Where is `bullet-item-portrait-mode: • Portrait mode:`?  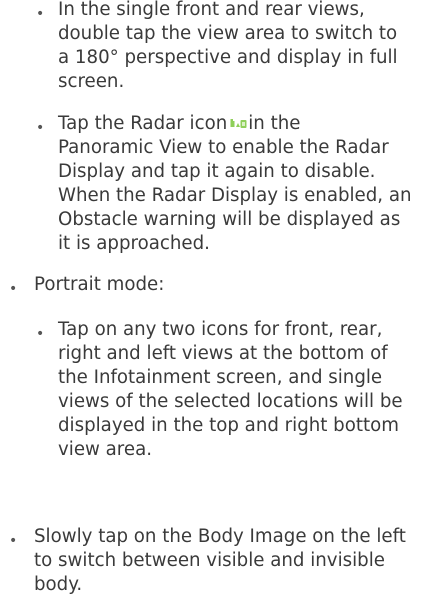 bullet-item-portrait-mode: • Portrait mode: is located at coordinates (213, 286).